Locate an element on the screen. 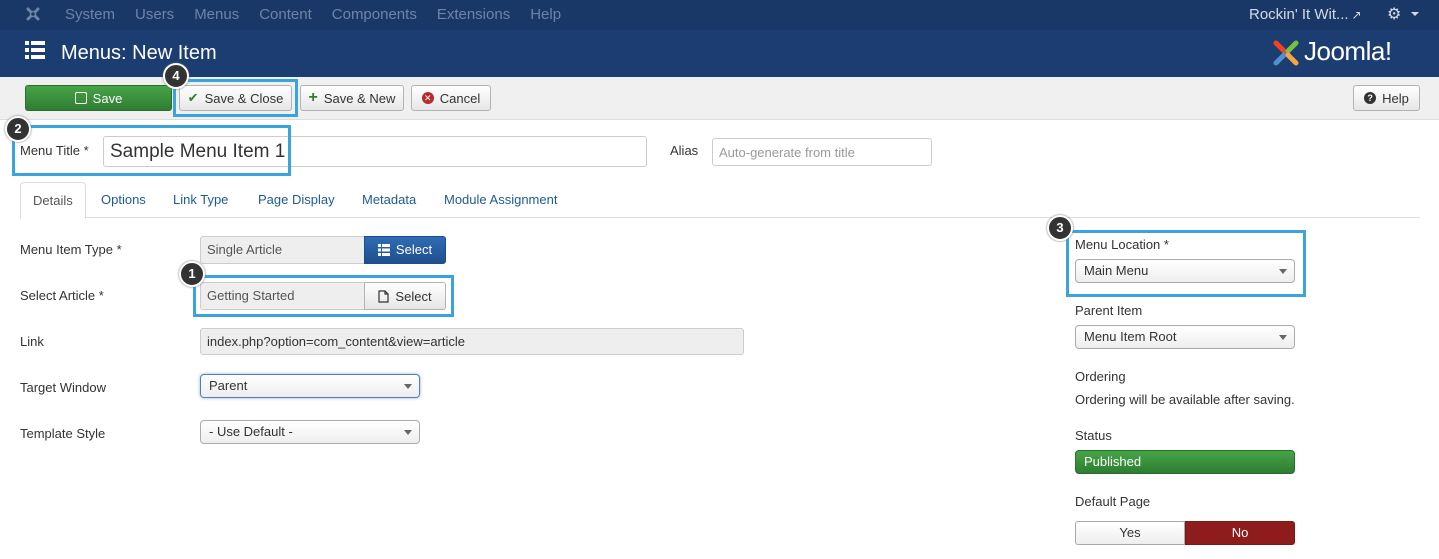 The width and height of the screenshot is (1439, 559). menu-item-type-value: Single Article is located at coordinates (282, 250).